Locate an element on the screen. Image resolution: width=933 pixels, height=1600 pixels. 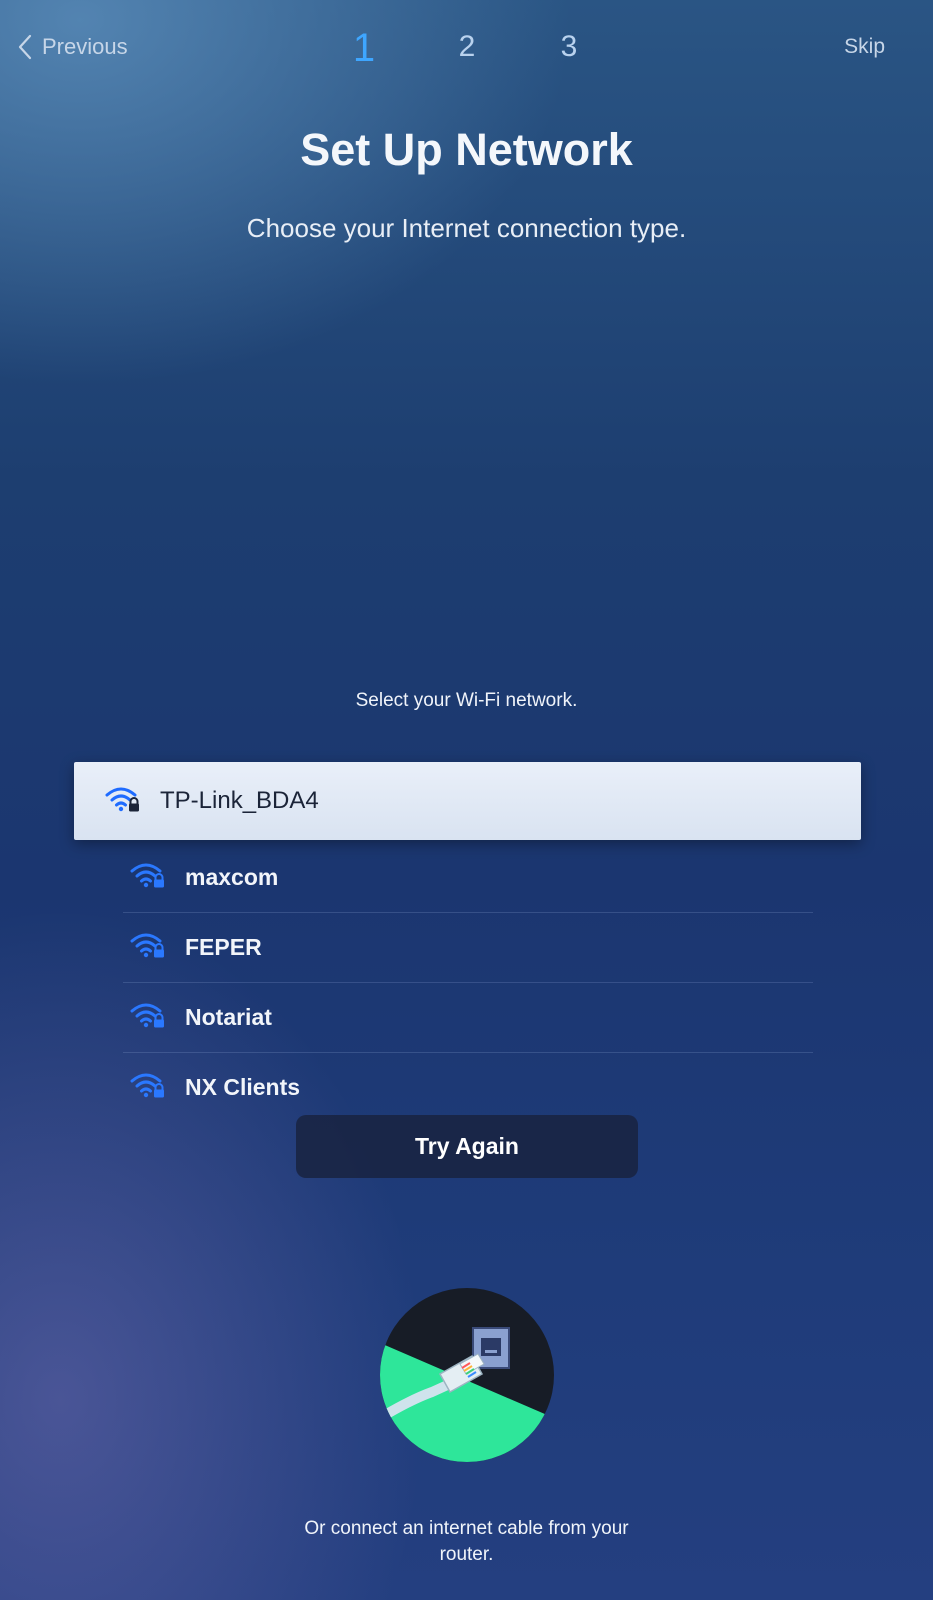
try-again-button: Try Again is located at coordinates (467, 1146).